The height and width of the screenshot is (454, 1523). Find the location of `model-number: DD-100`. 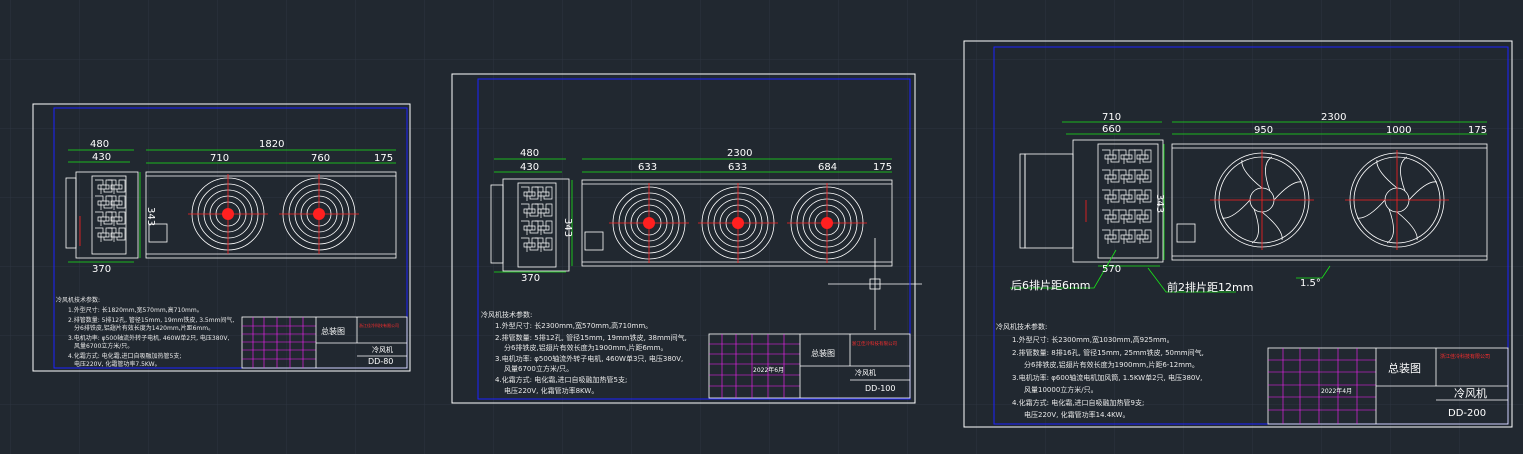

model-number: DD-100 is located at coordinates (880, 388).